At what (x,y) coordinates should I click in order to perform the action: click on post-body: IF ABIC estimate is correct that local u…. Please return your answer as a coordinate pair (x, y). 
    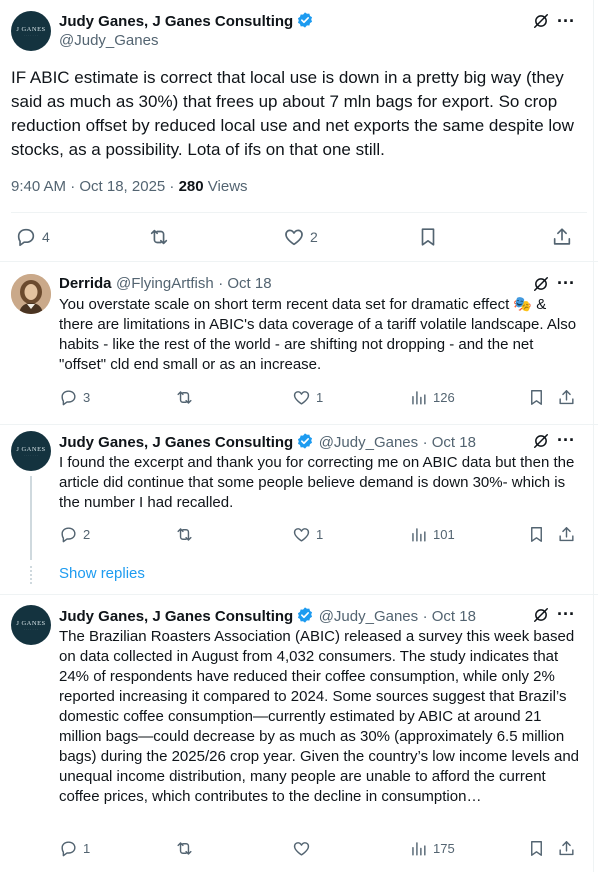
    Looking at the image, I should click on (292, 113).